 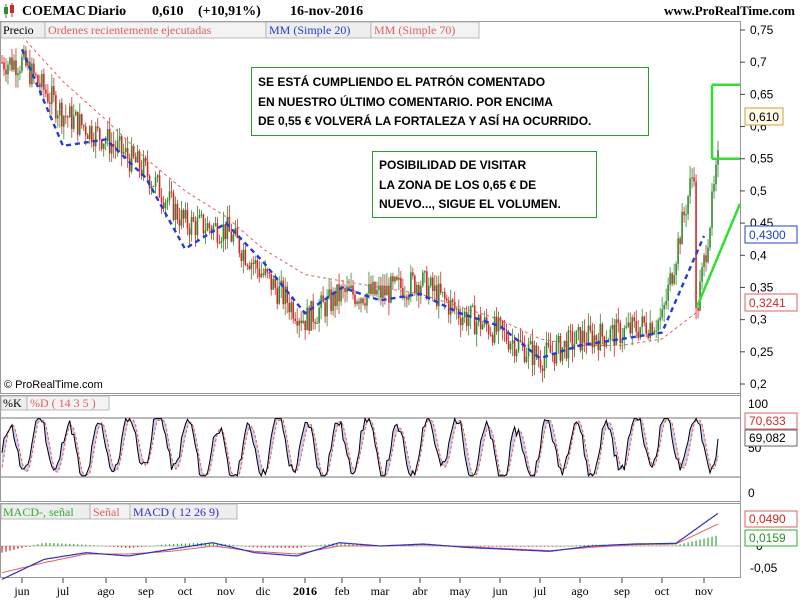 I want to click on time-label: oct, so click(x=662, y=591).